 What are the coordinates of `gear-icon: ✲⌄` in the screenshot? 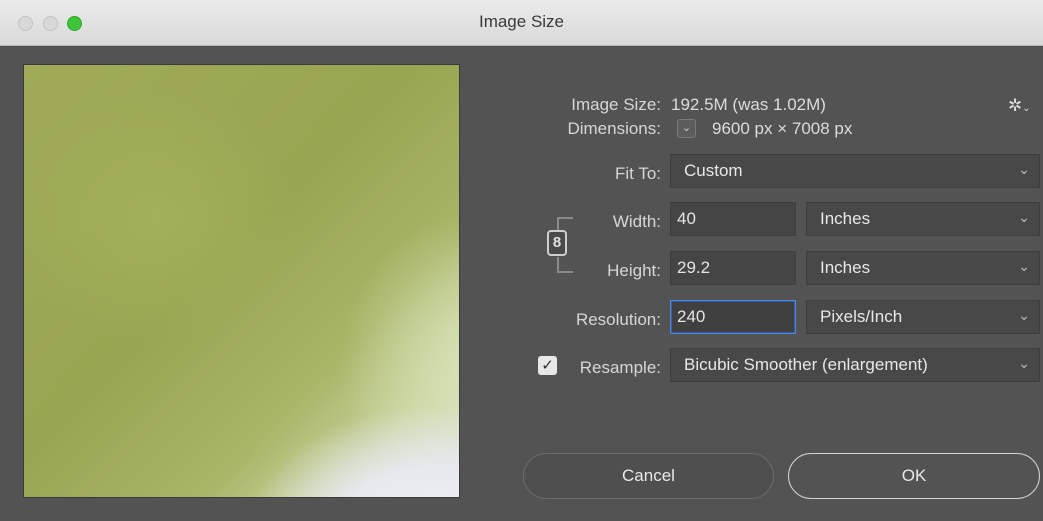 It's located at (1019, 106).